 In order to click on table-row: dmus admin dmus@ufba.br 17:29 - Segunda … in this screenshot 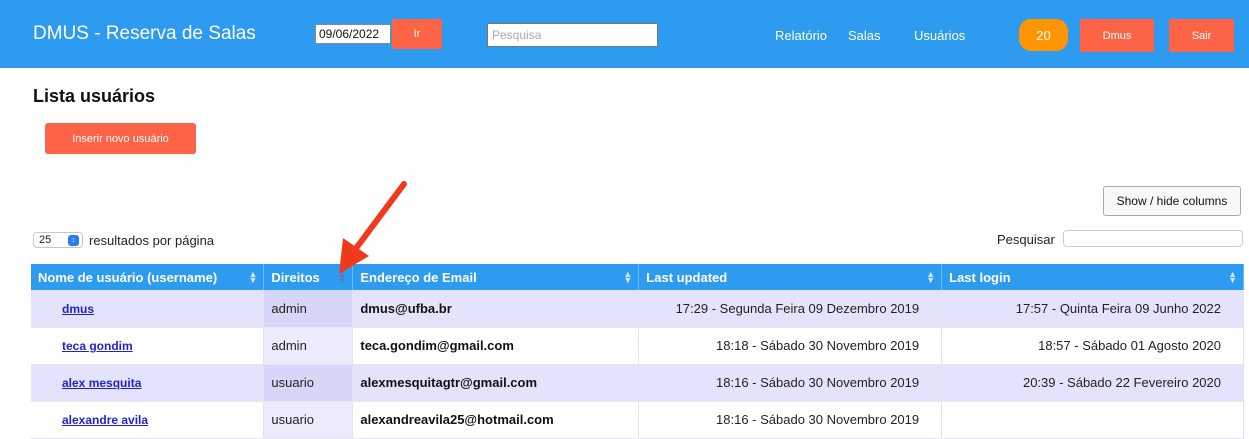, I will do `click(637, 309)`.